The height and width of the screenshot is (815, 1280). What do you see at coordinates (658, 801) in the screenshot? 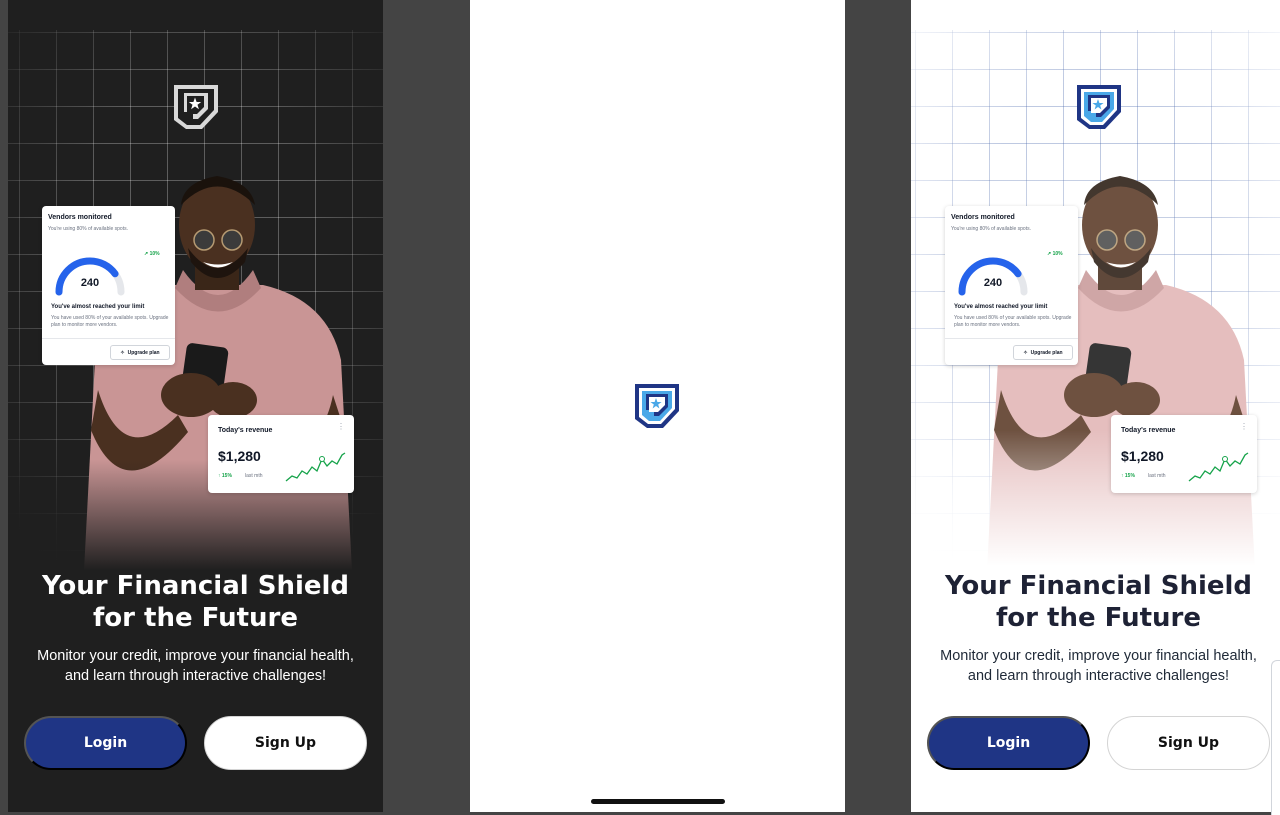
I see `home-indicator` at bounding box center [658, 801].